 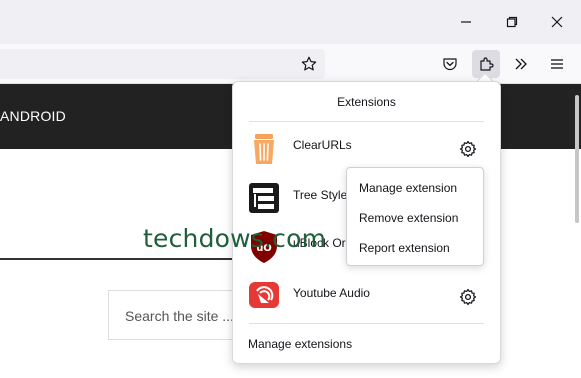 What do you see at coordinates (162, 64) in the screenshot?
I see `url-bar` at bounding box center [162, 64].